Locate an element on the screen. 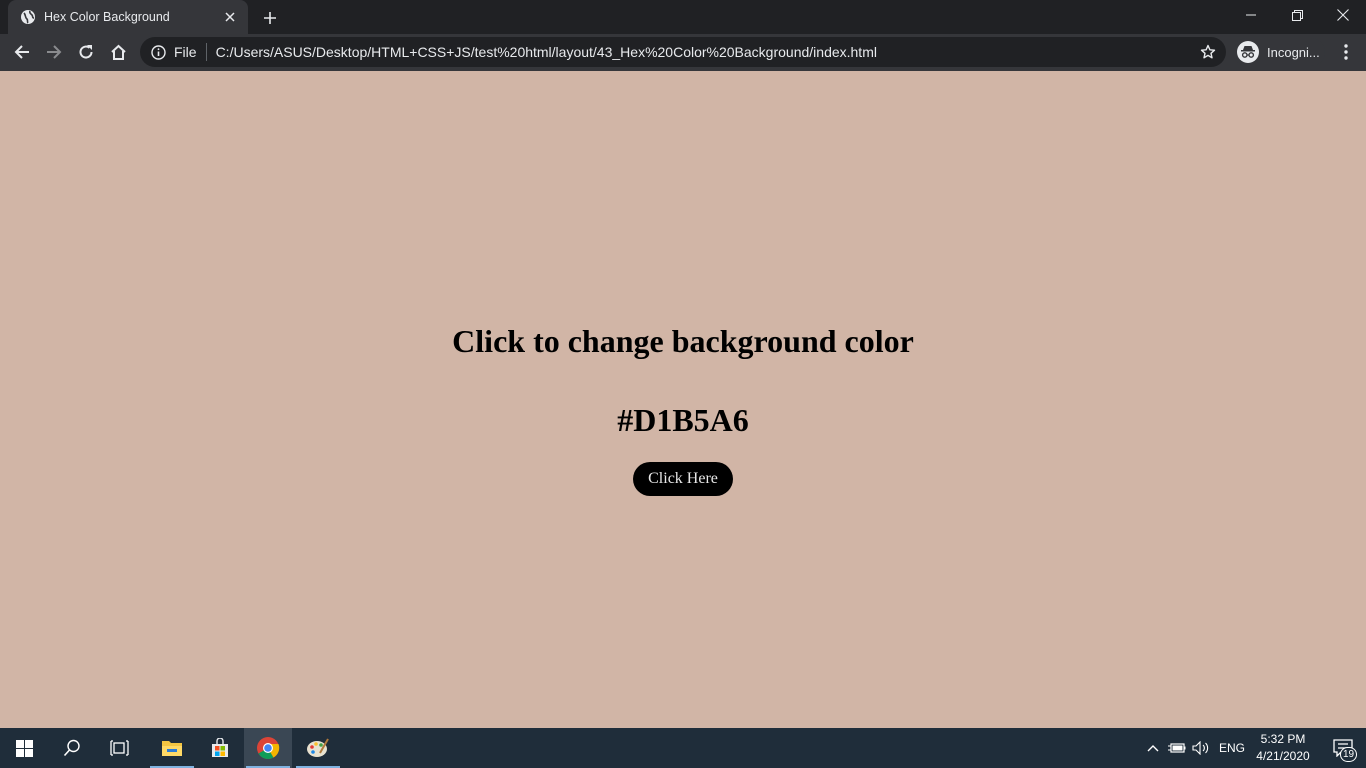  home-icon is located at coordinates (118, 52).